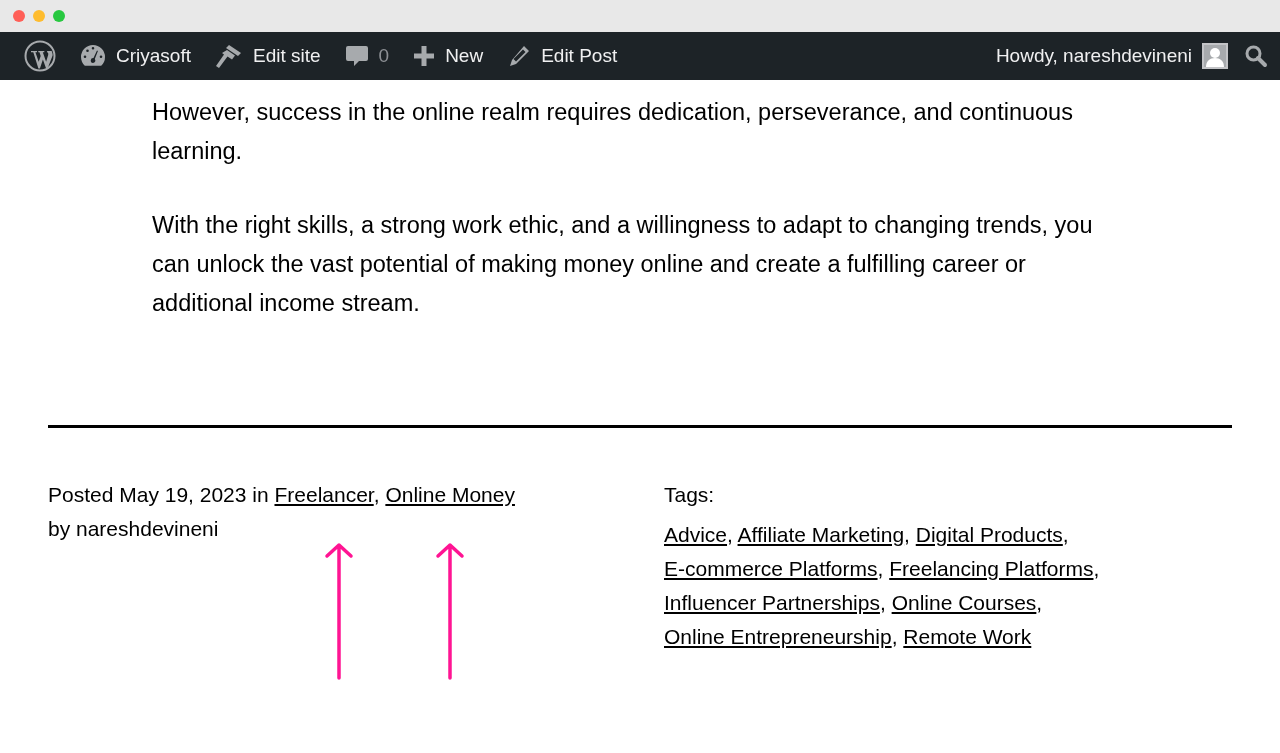 This screenshot has width=1280, height=753. What do you see at coordinates (772, 602) in the screenshot?
I see `tag-link: Influencer Partnerships` at bounding box center [772, 602].